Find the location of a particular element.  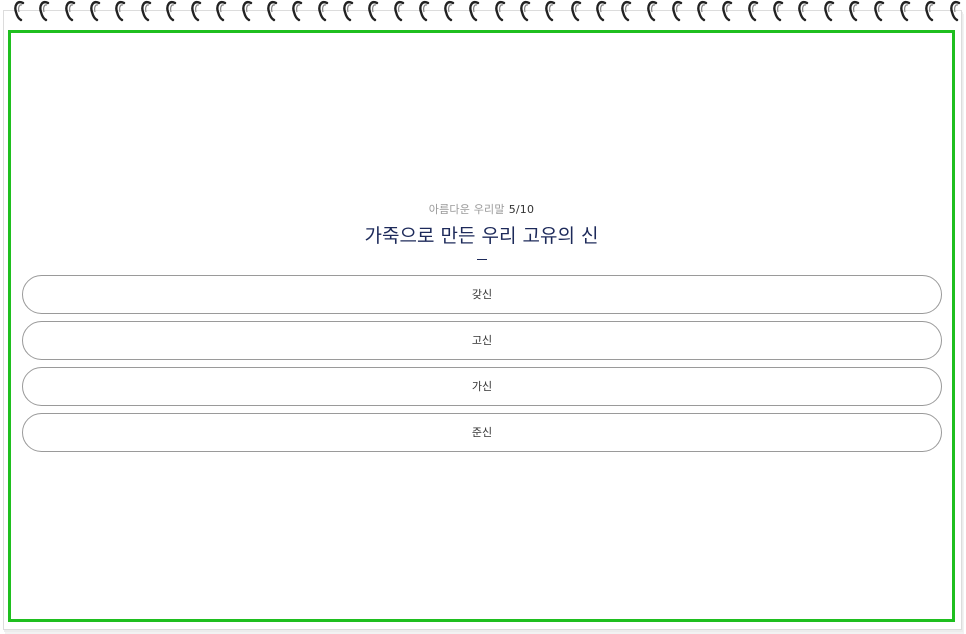

answer-option-1: 갖신 is located at coordinates (482, 294).